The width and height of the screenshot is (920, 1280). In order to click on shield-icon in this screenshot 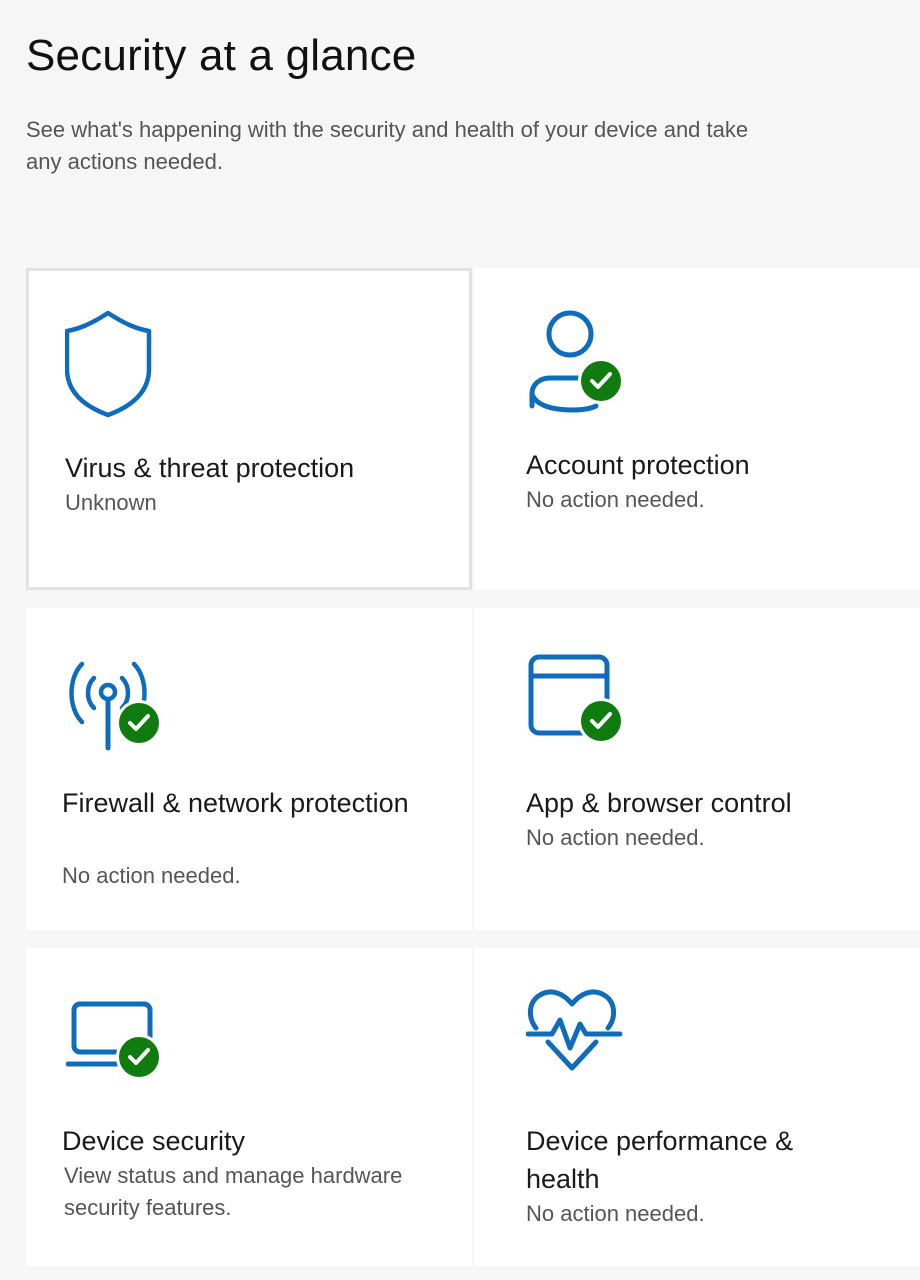, I will do `click(119, 364)`.